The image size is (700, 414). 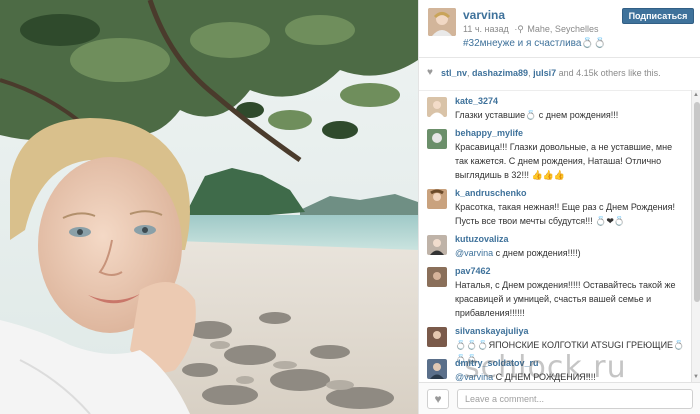 I want to click on scroll-down-arrow-icon: ▼, so click(x=696, y=377).